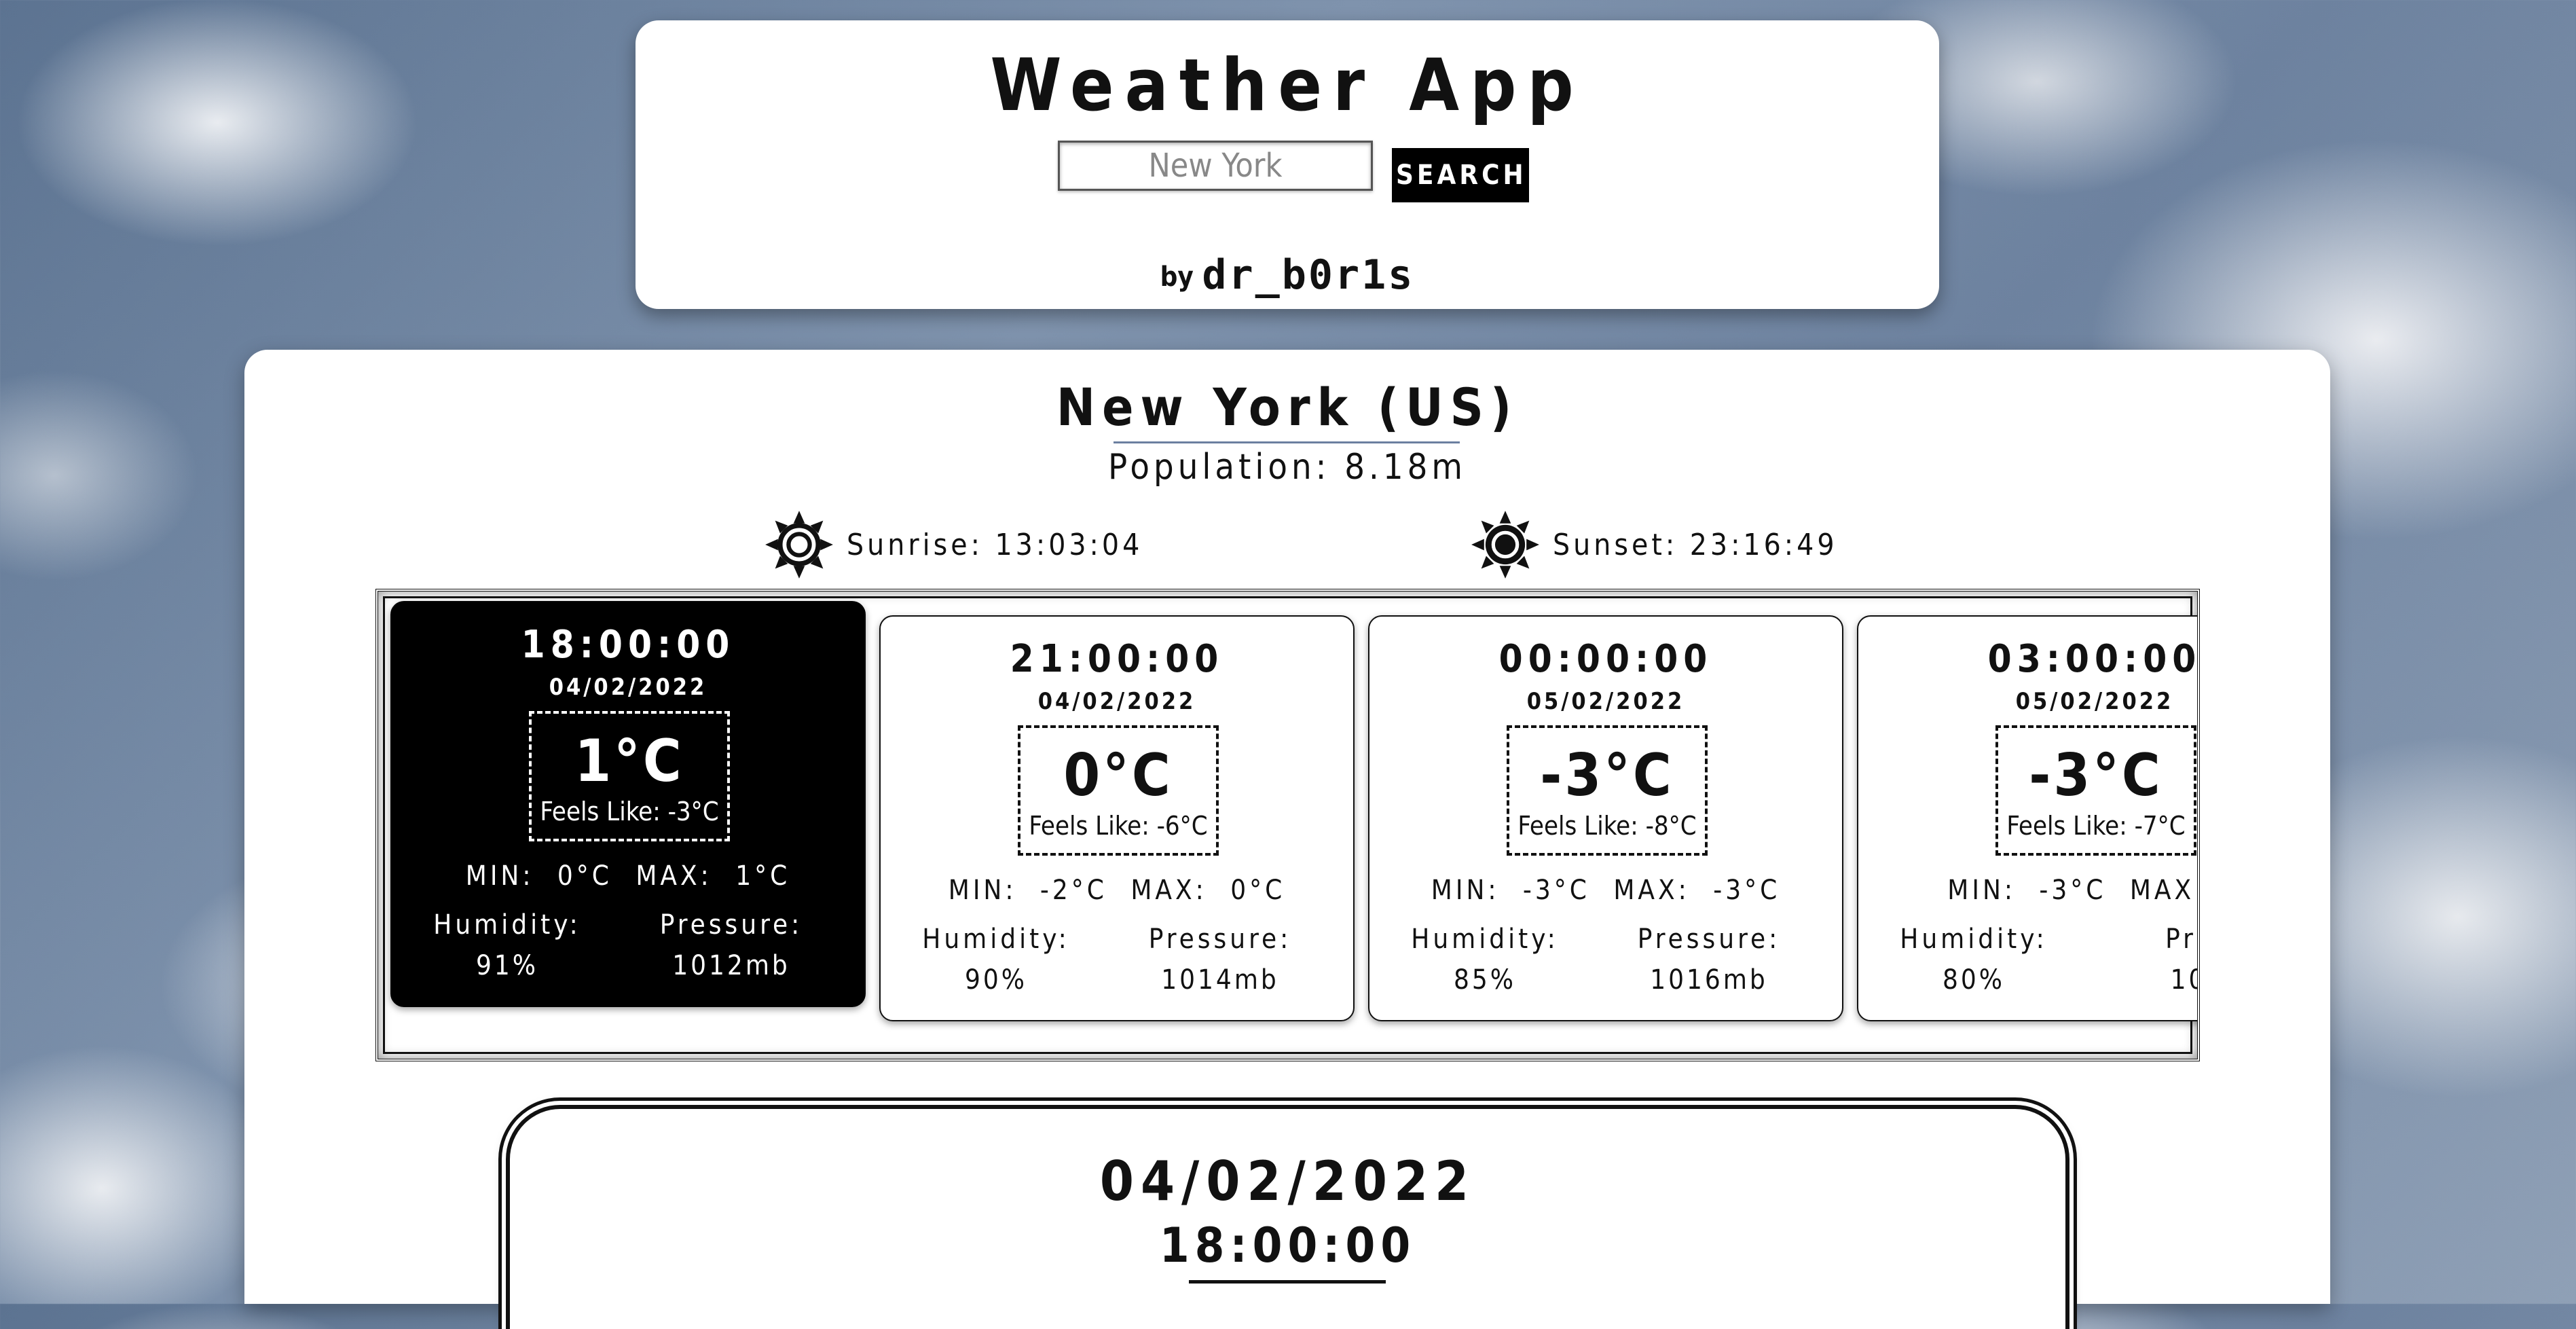 The height and width of the screenshot is (1329, 2576). What do you see at coordinates (2093, 659) in the screenshot?
I see `forecast-time: 03:00:00` at bounding box center [2093, 659].